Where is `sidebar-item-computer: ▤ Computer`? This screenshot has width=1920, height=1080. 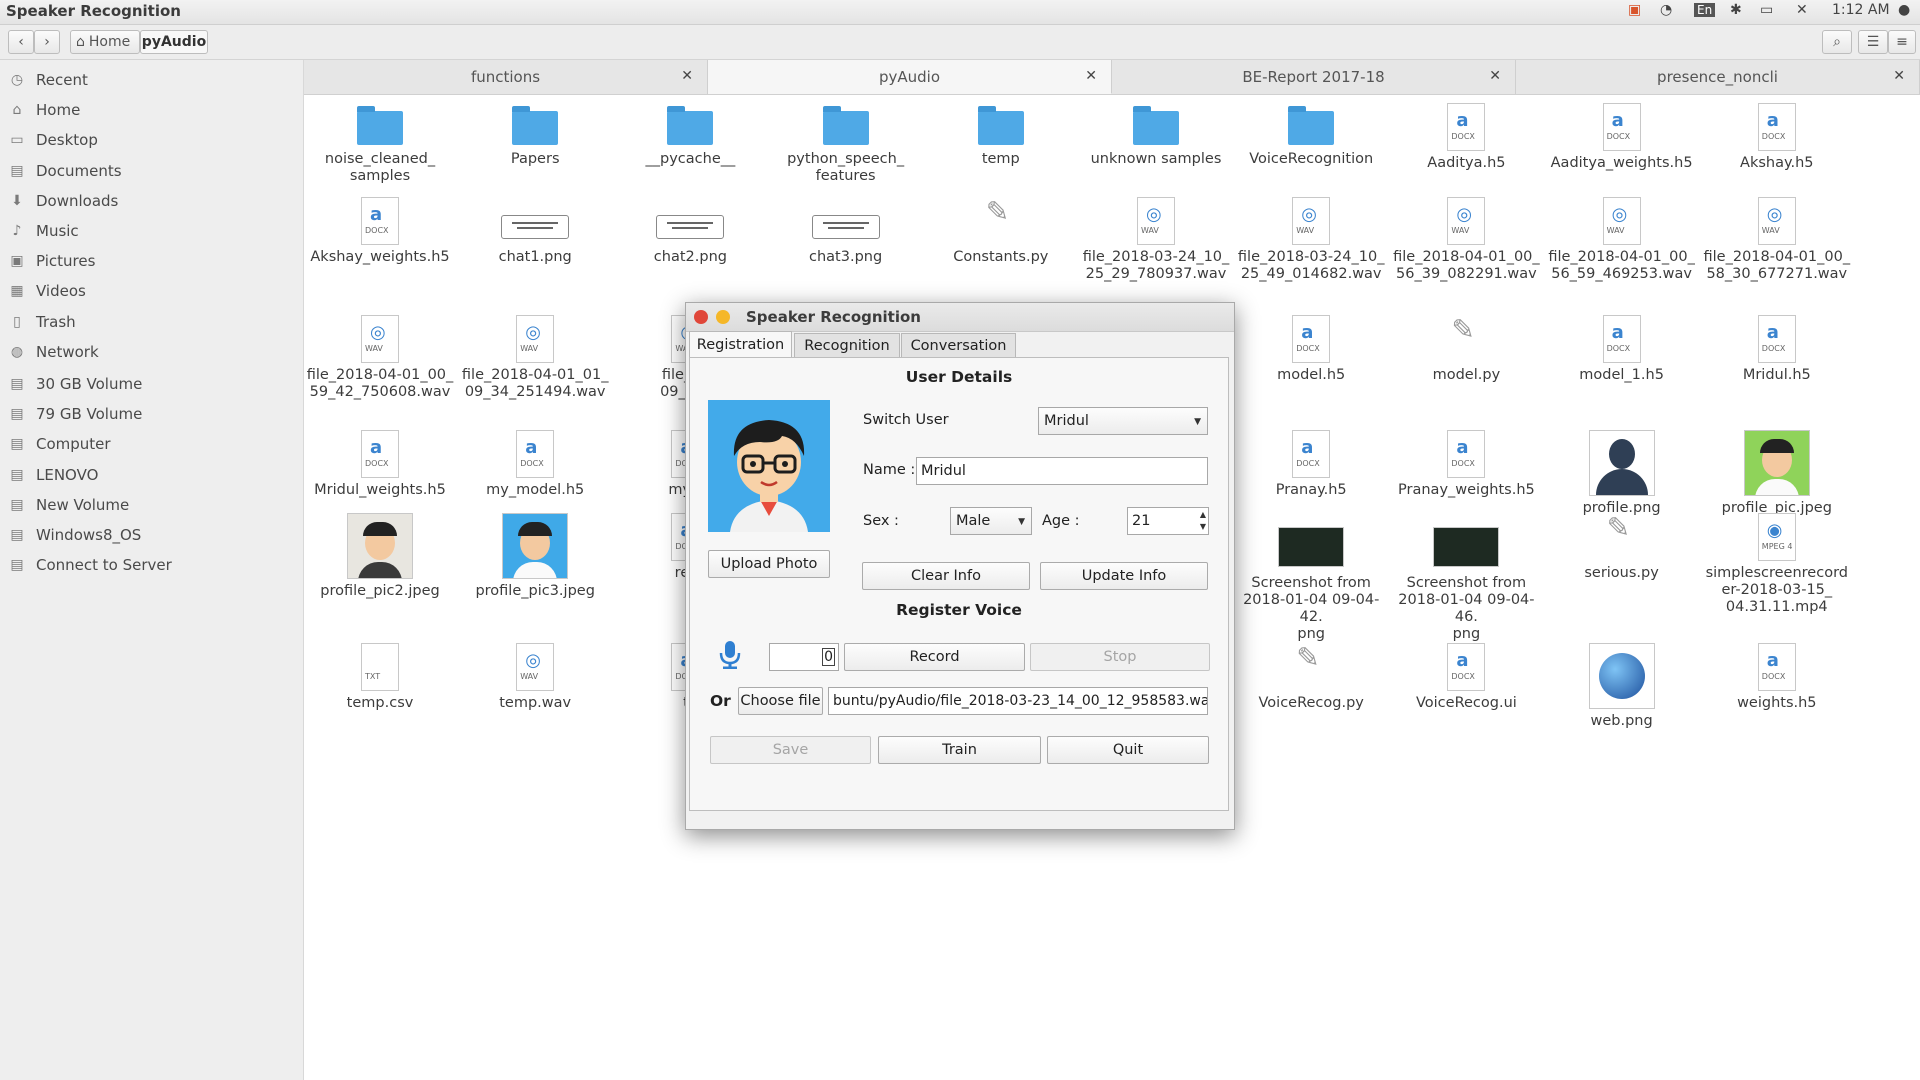 sidebar-item-computer: ▤ Computer is located at coordinates (59, 444).